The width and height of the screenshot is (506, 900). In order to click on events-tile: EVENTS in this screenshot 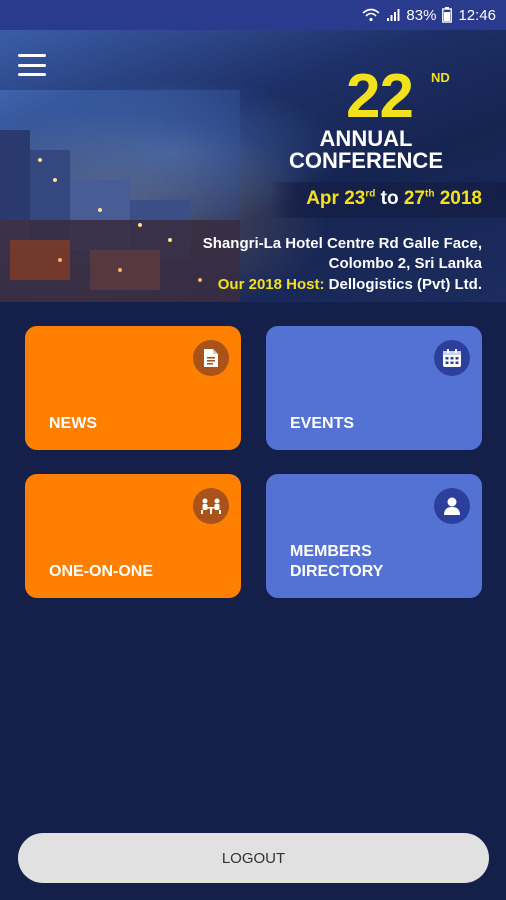, I will do `click(374, 388)`.